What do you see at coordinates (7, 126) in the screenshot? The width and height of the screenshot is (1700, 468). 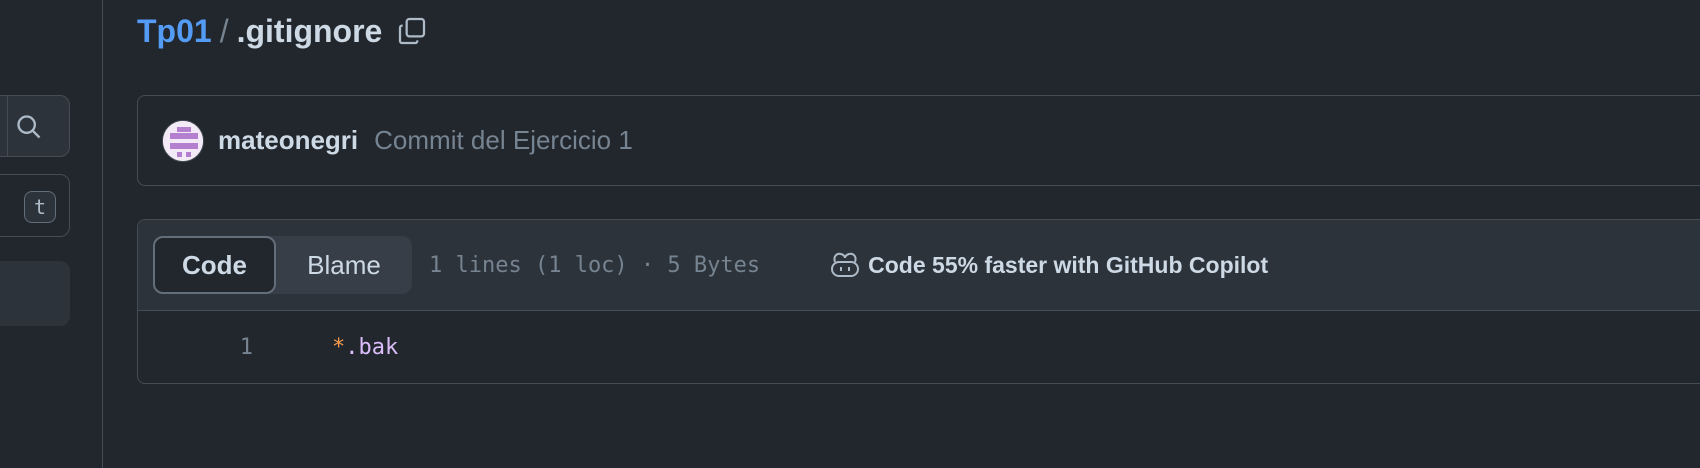 I see `divider` at bounding box center [7, 126].